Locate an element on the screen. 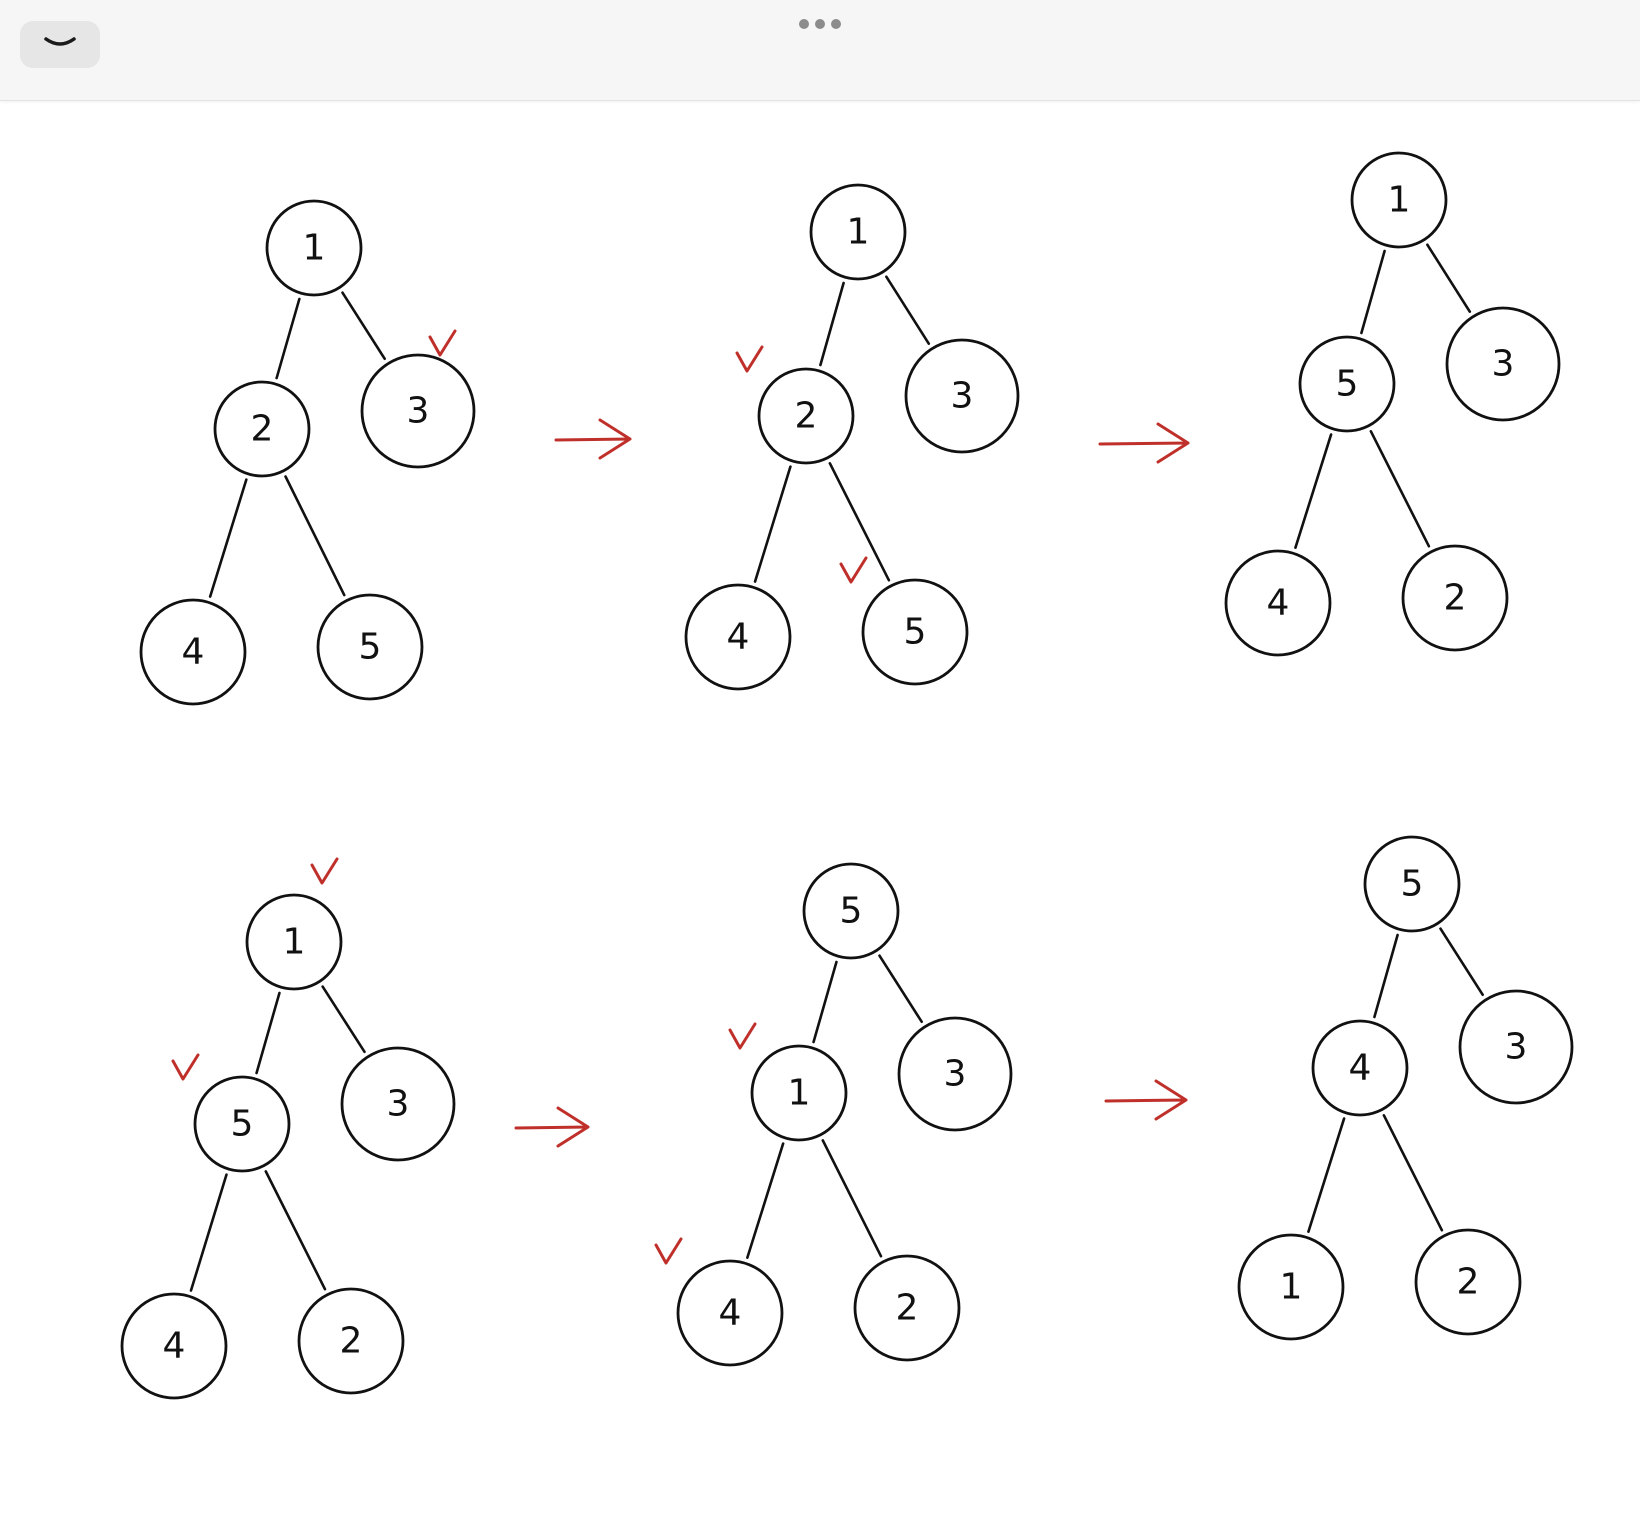 The image size is (1640, 1523). top-toolbar is located at coordinates (820, 50).